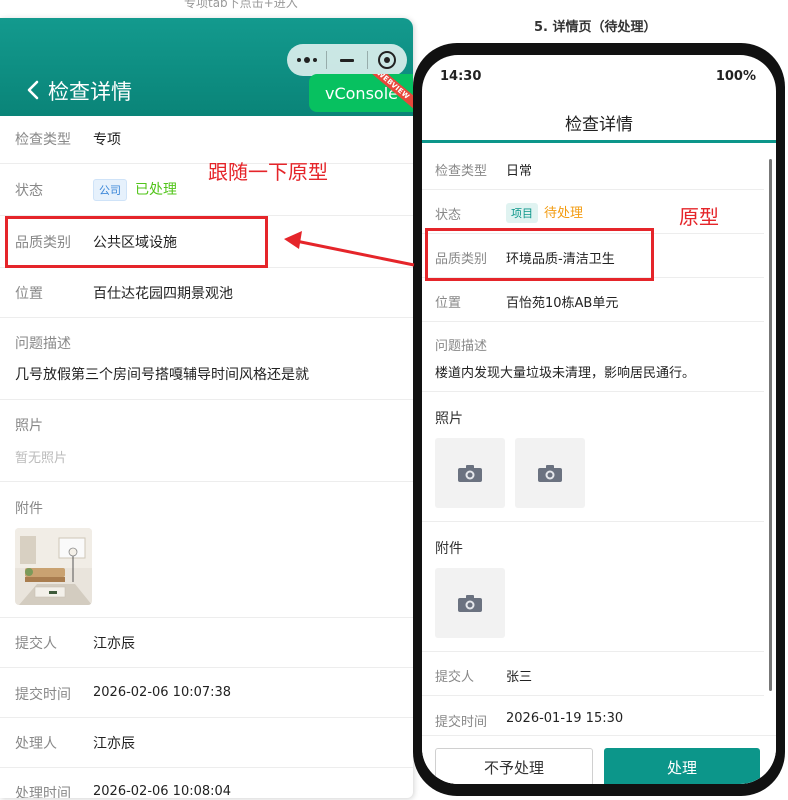 Image resolution: width=788 pixels, height=800 pixels. What do you see at coordinates (162, 791) in the screenshot?
I see `handle-time-value: 2026-02-06 10:08:04` at bounding box center [162, 791].